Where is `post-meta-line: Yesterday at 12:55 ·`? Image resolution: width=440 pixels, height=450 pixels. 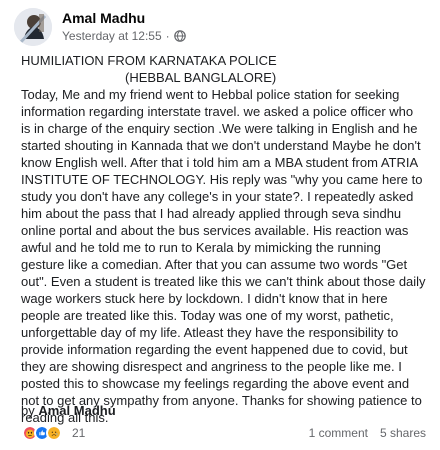 post-meta-line: Yesterday at 12:55 · is located at coordinates (124, 36).